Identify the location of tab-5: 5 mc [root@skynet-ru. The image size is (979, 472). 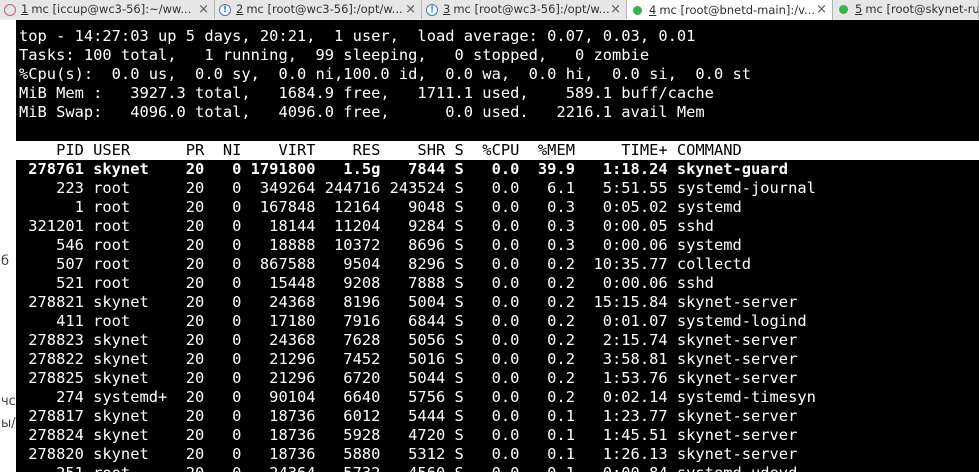
(906, 9).